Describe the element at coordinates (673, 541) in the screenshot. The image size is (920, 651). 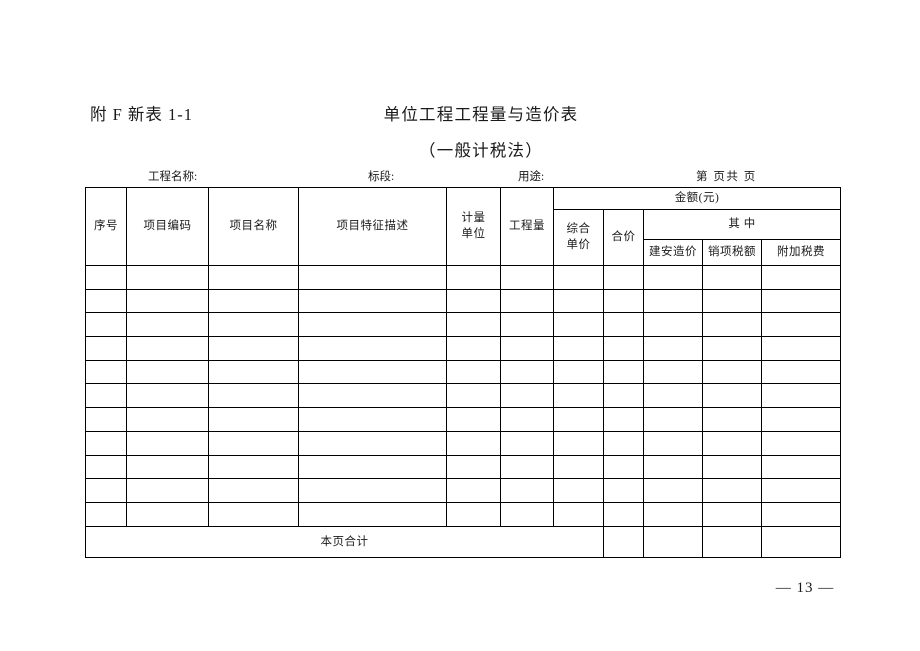
I see `total-cell-construction-cost` at that location.